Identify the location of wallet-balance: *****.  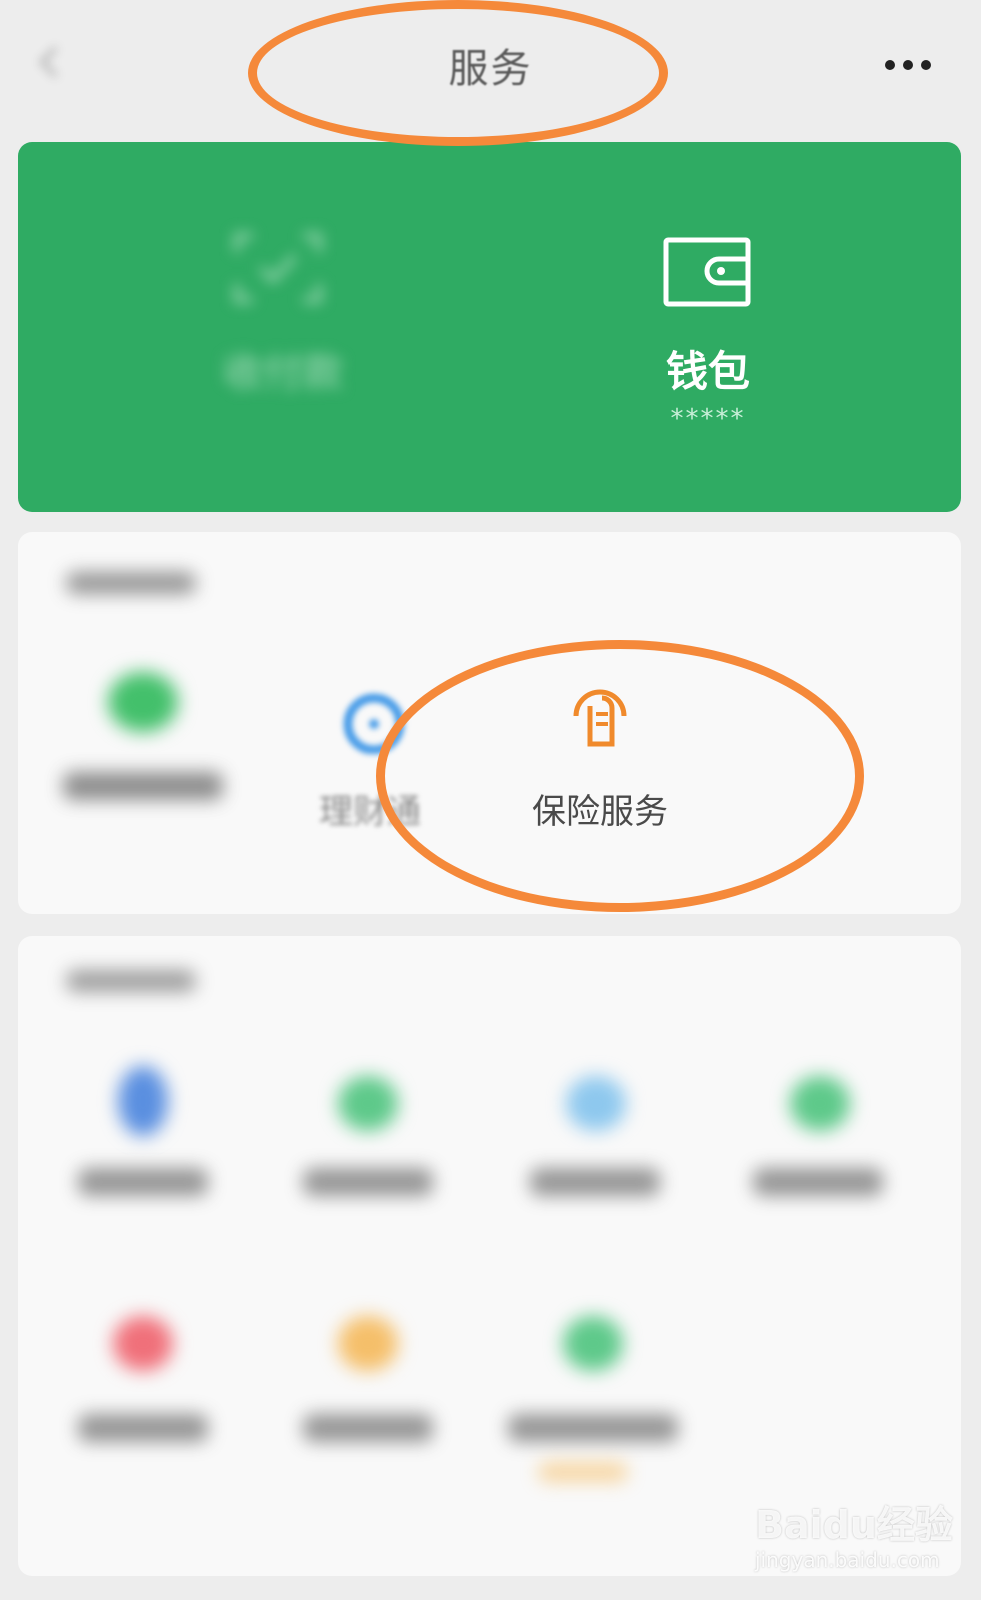
(708, 419).